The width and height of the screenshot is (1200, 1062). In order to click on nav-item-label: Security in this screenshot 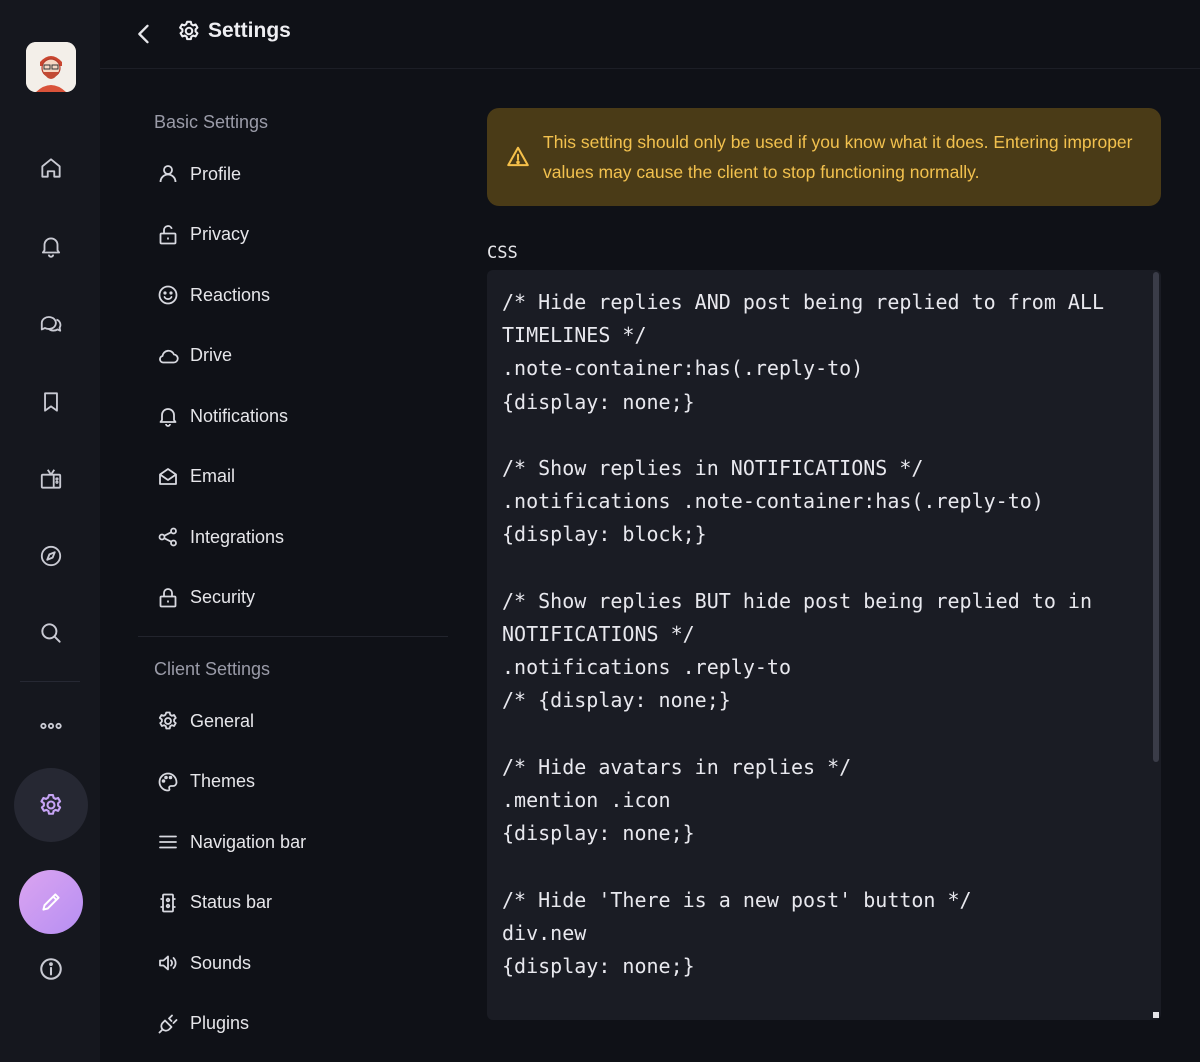, I will do `click(223, 597)`.